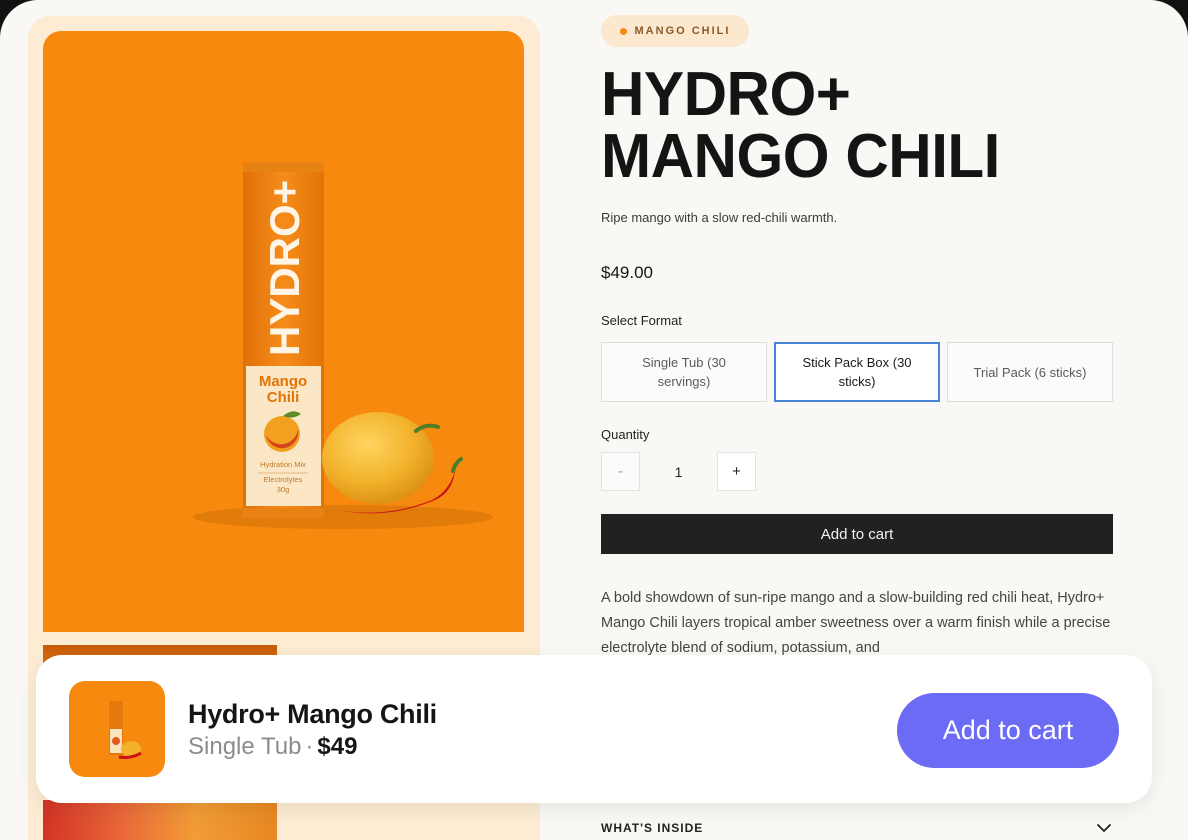  I want to click on format-option-trial-pack: Trial Pack (6 sticks), so click(1030, 372).